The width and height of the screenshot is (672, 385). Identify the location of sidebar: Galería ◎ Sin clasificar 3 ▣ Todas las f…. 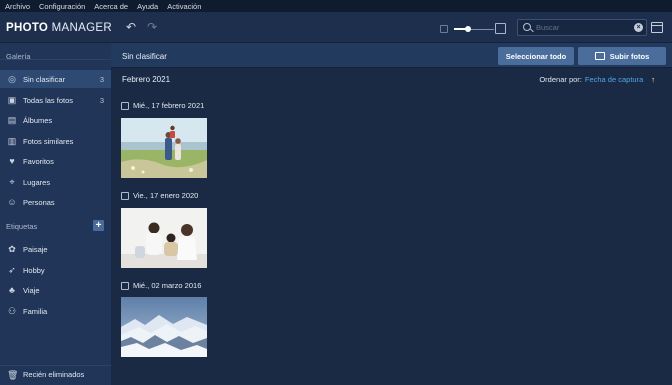
(55, 214).